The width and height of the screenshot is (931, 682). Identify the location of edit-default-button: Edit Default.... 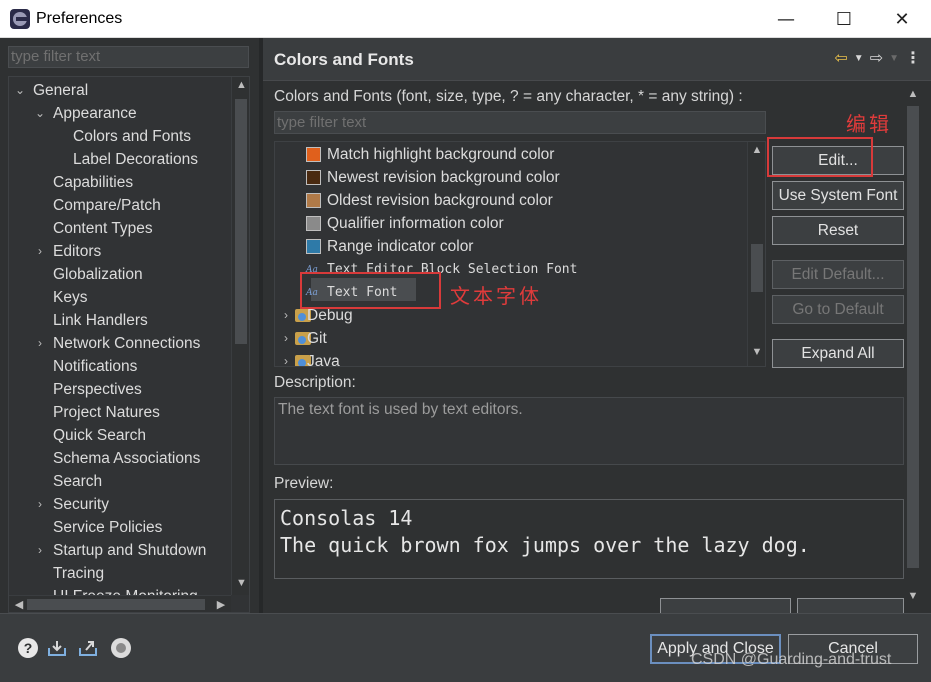
(838, 274).